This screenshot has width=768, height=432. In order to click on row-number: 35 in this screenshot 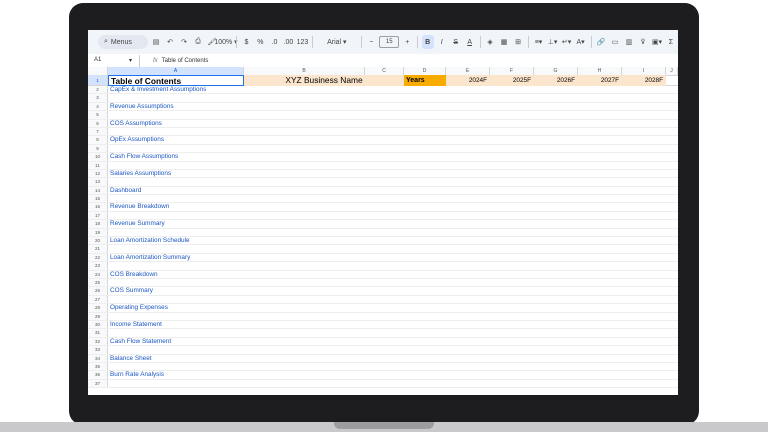, I will do `click(98, 366)`.